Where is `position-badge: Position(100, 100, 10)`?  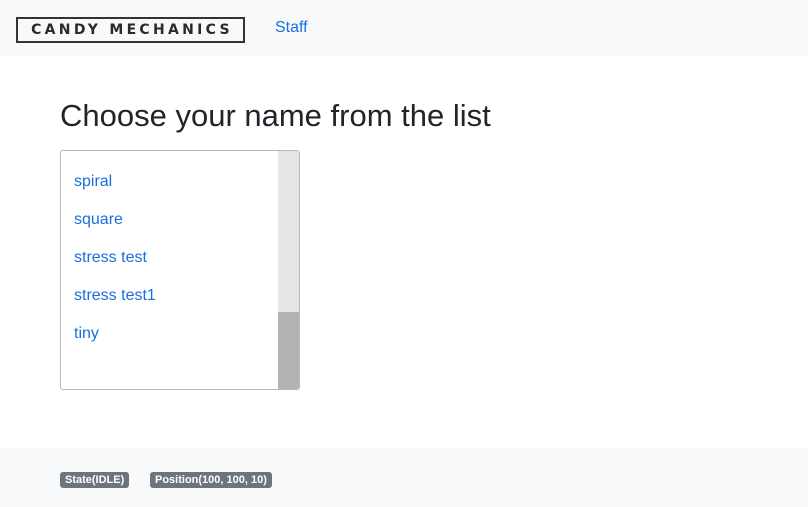
position-badge: Position(100, 100, 10) is located at coordinates (211, 480).